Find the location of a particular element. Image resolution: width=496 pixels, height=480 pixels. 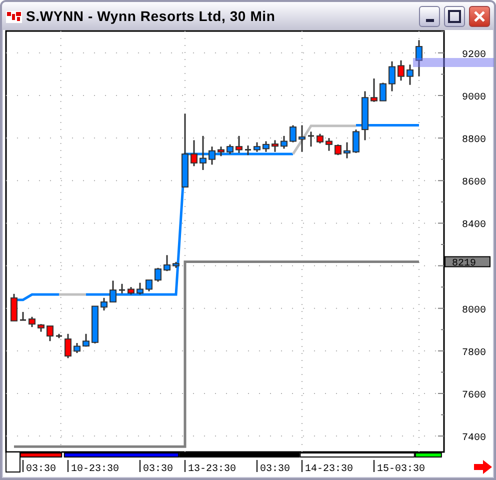

x-axis-label: 13-23:30 is located at coordinates (212, 469).